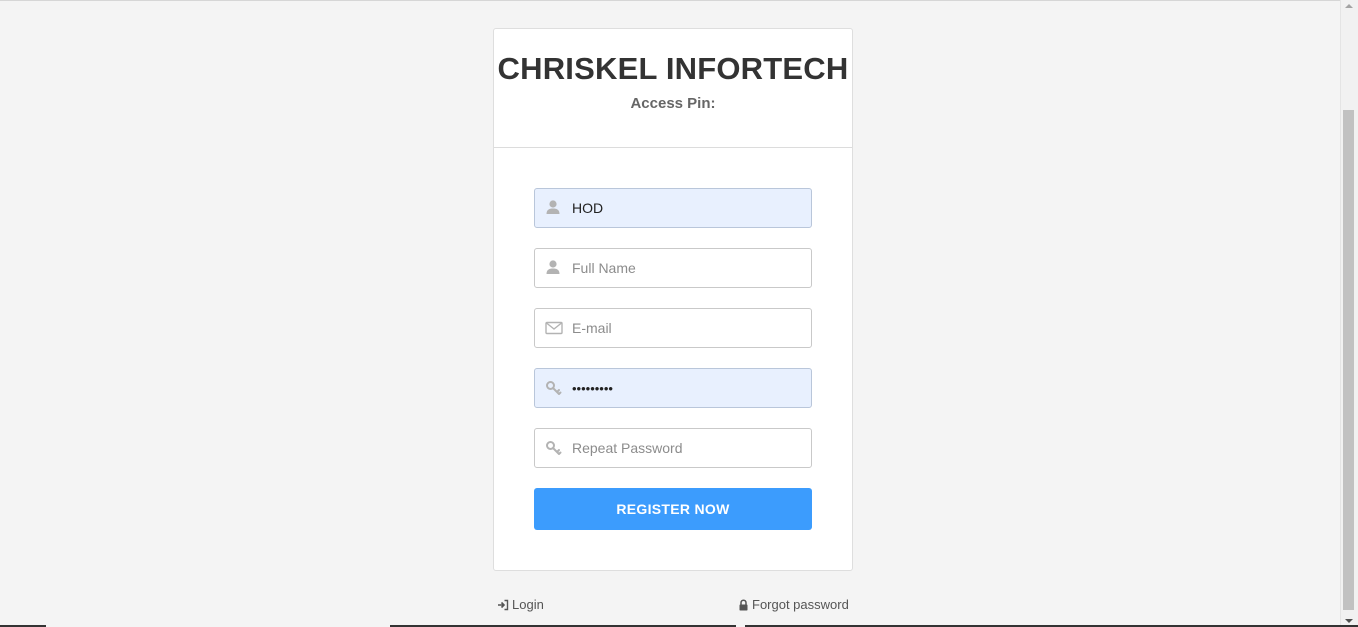 The height and width of the screenshot is (627, 1358). I want to click on scroll-down-icon, so click(1349, 621).